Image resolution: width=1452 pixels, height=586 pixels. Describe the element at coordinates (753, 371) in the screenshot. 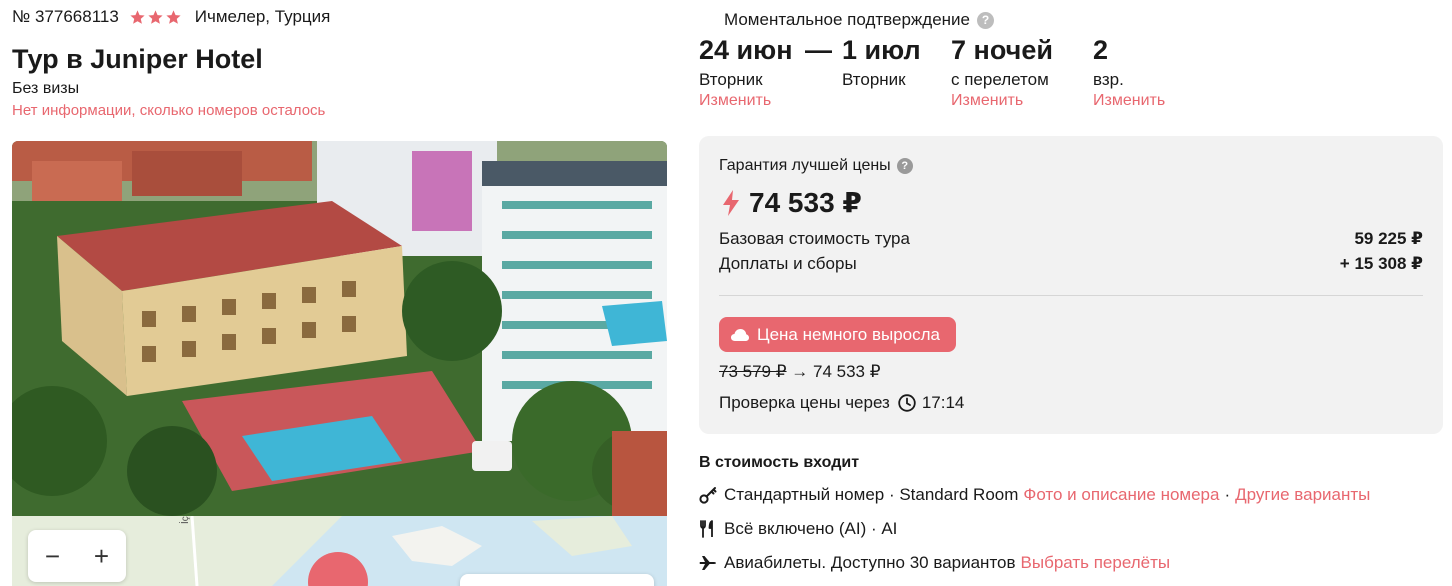

I see `old-price: 73 579 ₽` at that location.